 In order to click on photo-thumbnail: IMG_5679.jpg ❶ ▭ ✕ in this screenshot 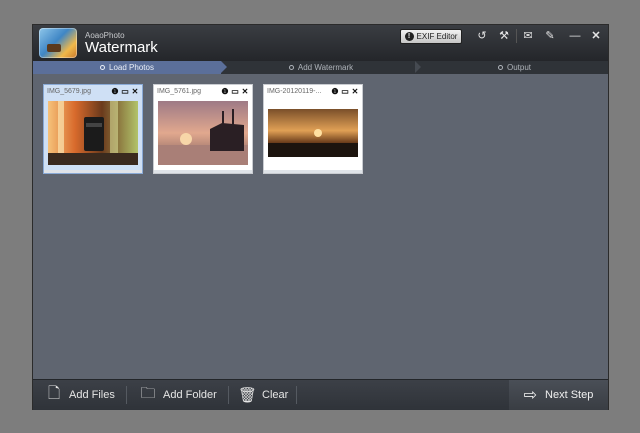, I will do `click(93, 129)`.